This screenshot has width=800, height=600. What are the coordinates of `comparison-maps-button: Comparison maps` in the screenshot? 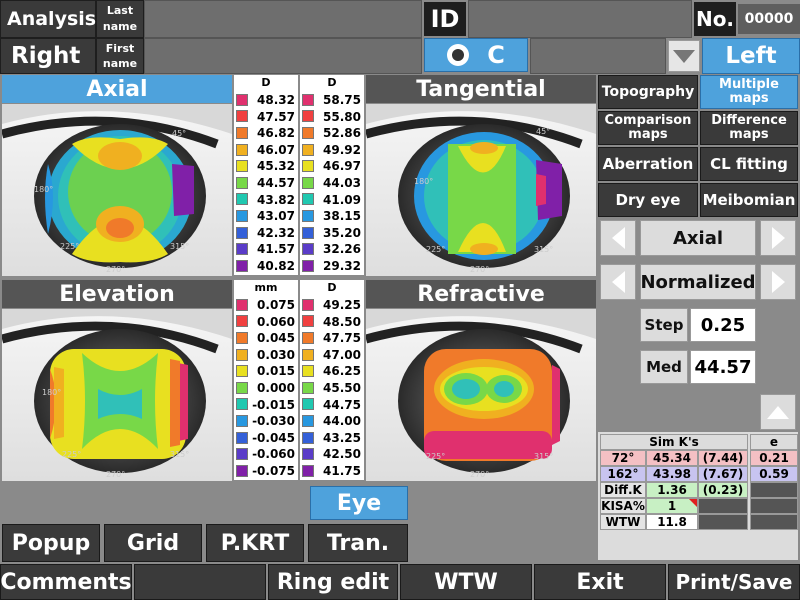 It's located at (648, 128).